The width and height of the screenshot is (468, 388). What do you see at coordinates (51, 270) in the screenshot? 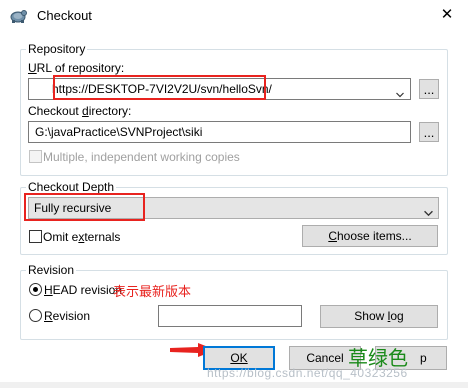
I see `revision-group-label: Revision` at bounding box center [51, 270].